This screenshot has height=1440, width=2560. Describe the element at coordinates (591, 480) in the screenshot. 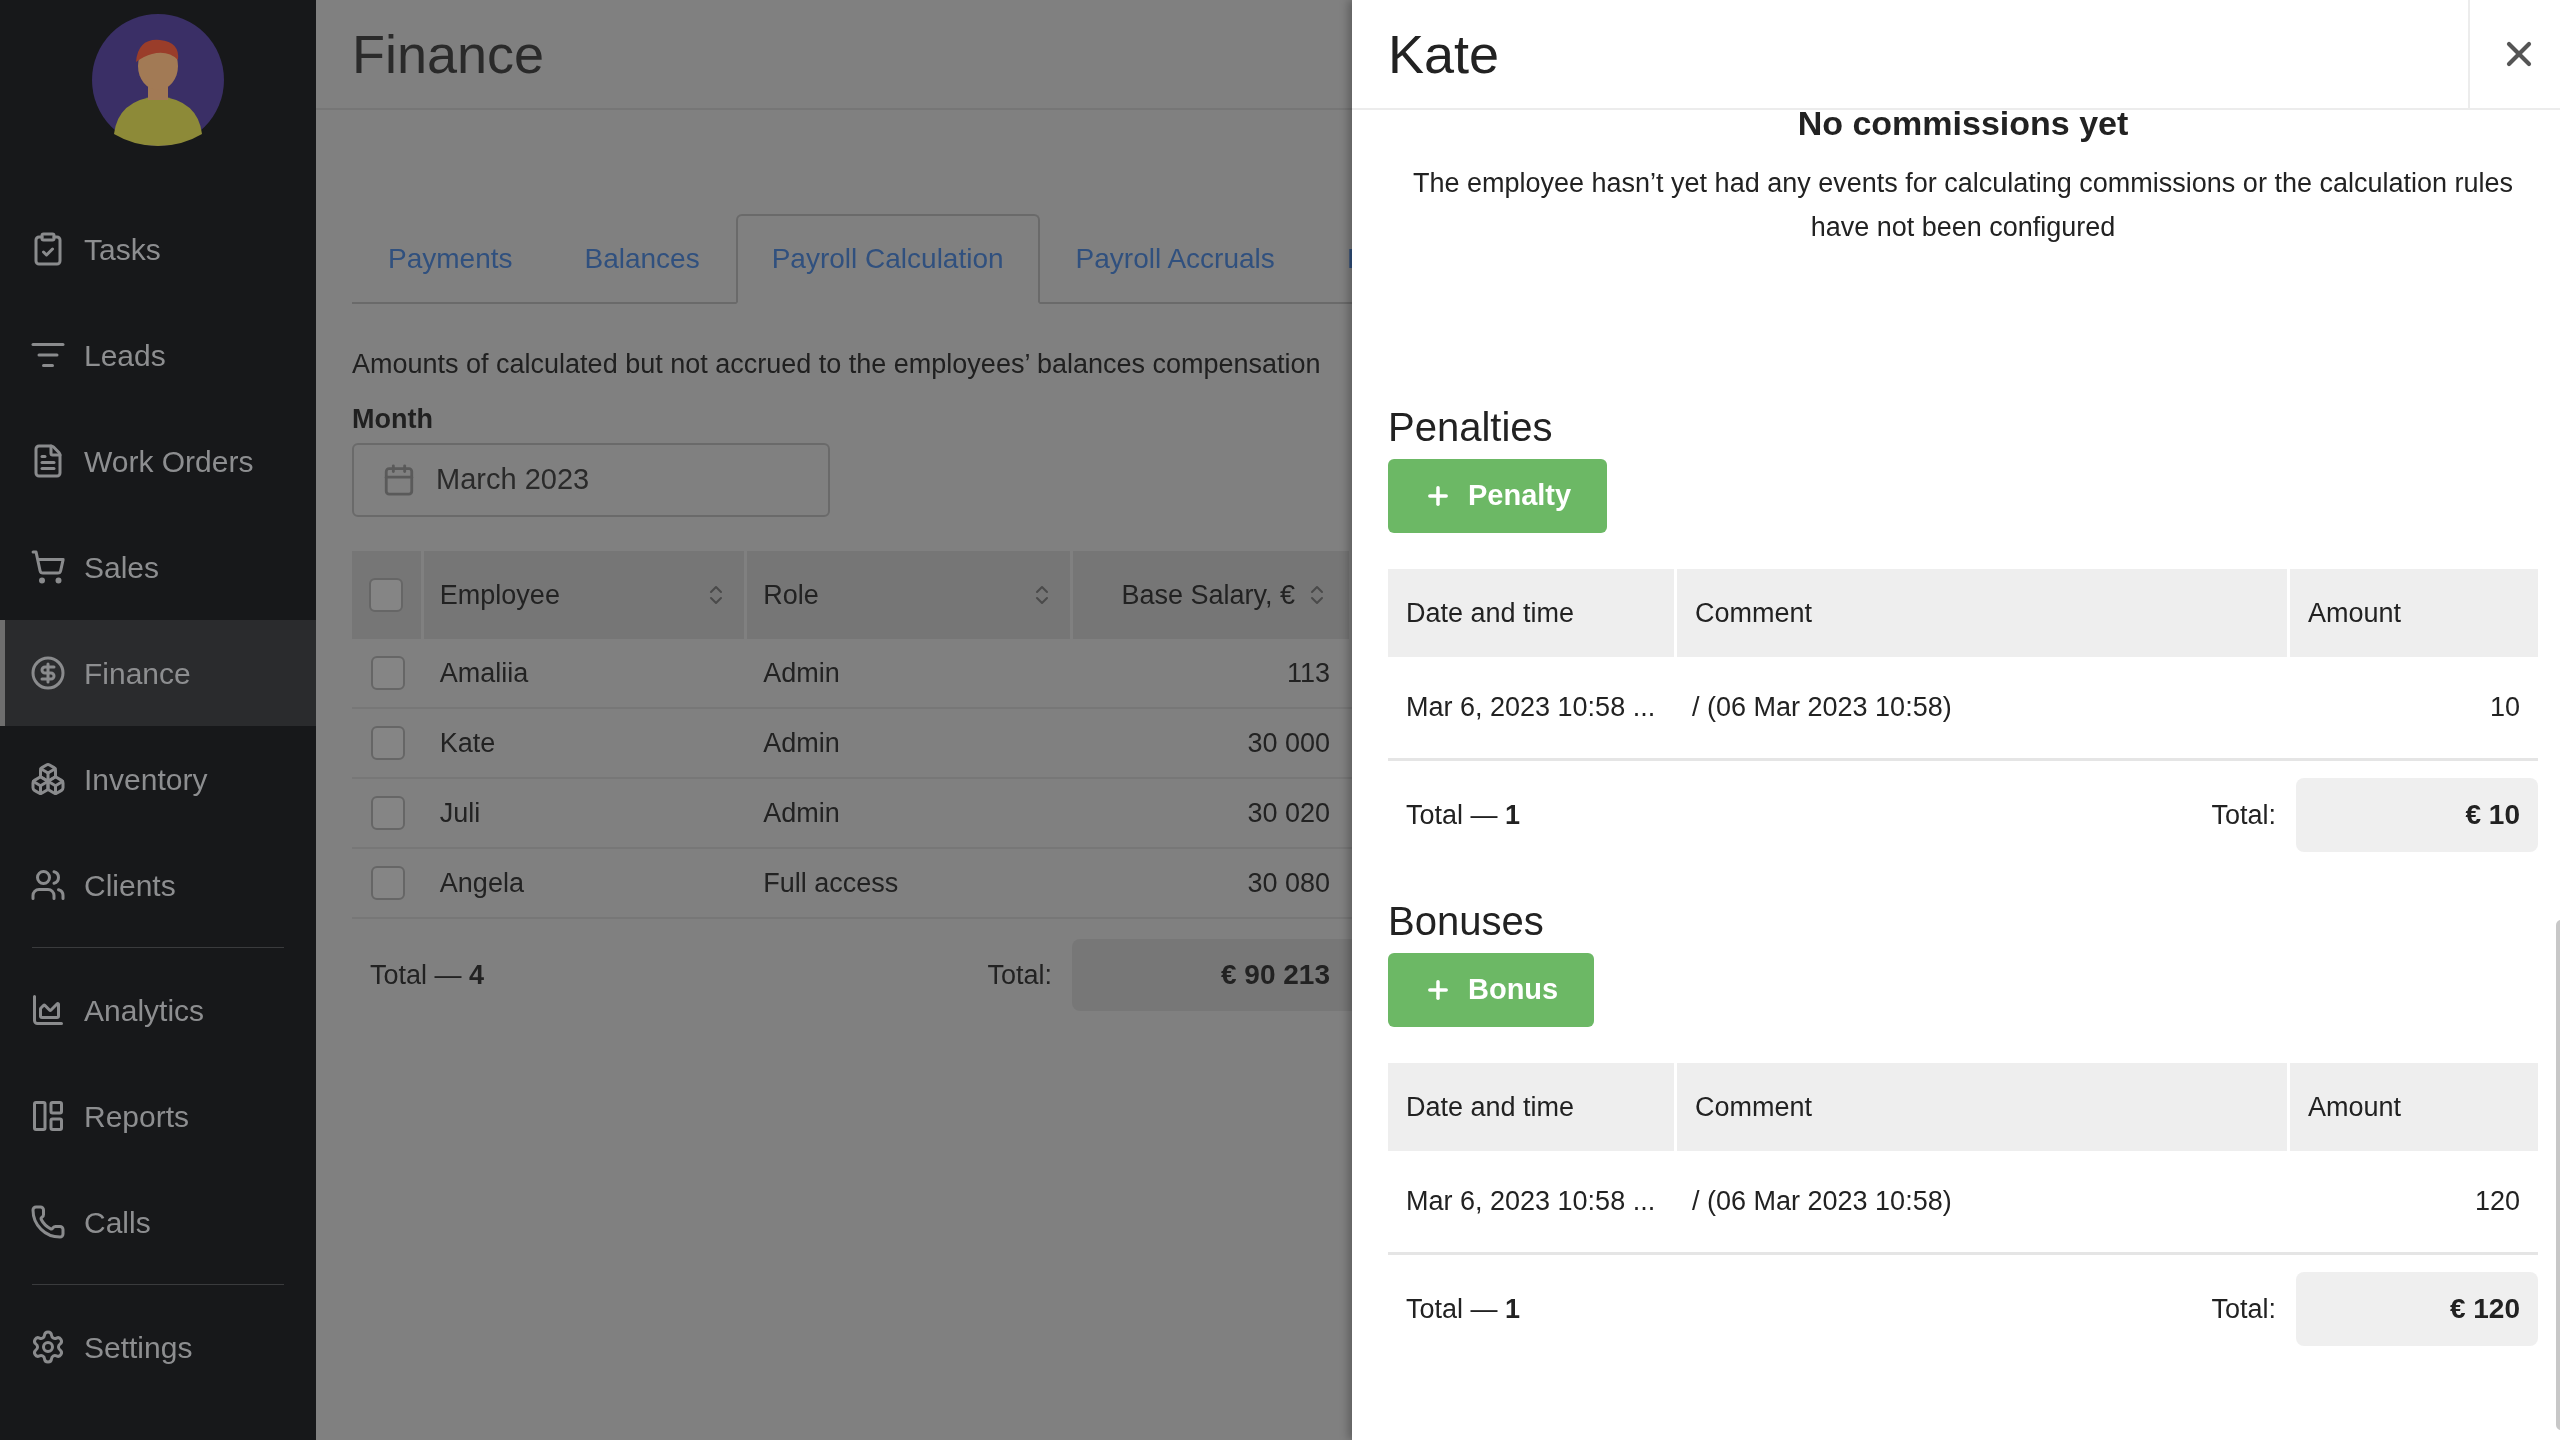

I see `month-field: March 2023` at that location.